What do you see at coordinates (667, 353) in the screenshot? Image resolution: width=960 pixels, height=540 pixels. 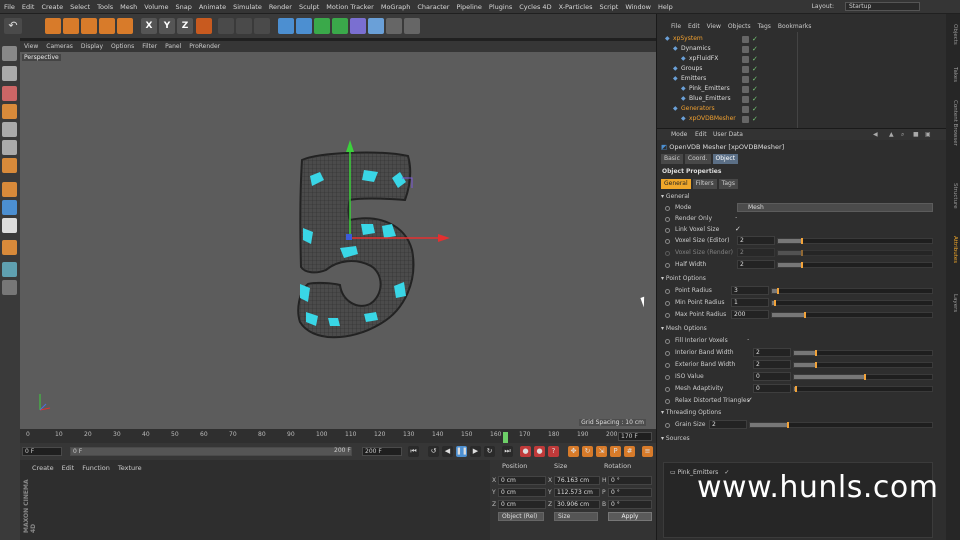 I see `interior-band-width-anim-dot` at bounding box center [667, 353].